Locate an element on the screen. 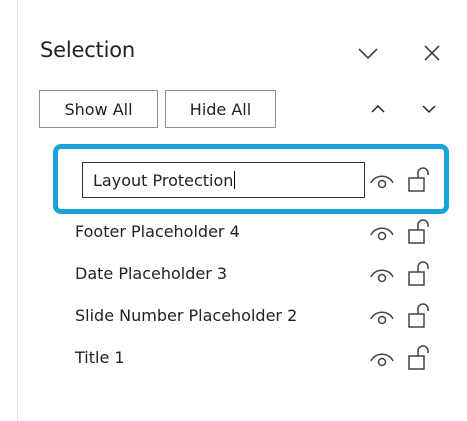 The width and height of the screenshot is (467, 421). chevron-up-icon is located at coordinates (378, 108).